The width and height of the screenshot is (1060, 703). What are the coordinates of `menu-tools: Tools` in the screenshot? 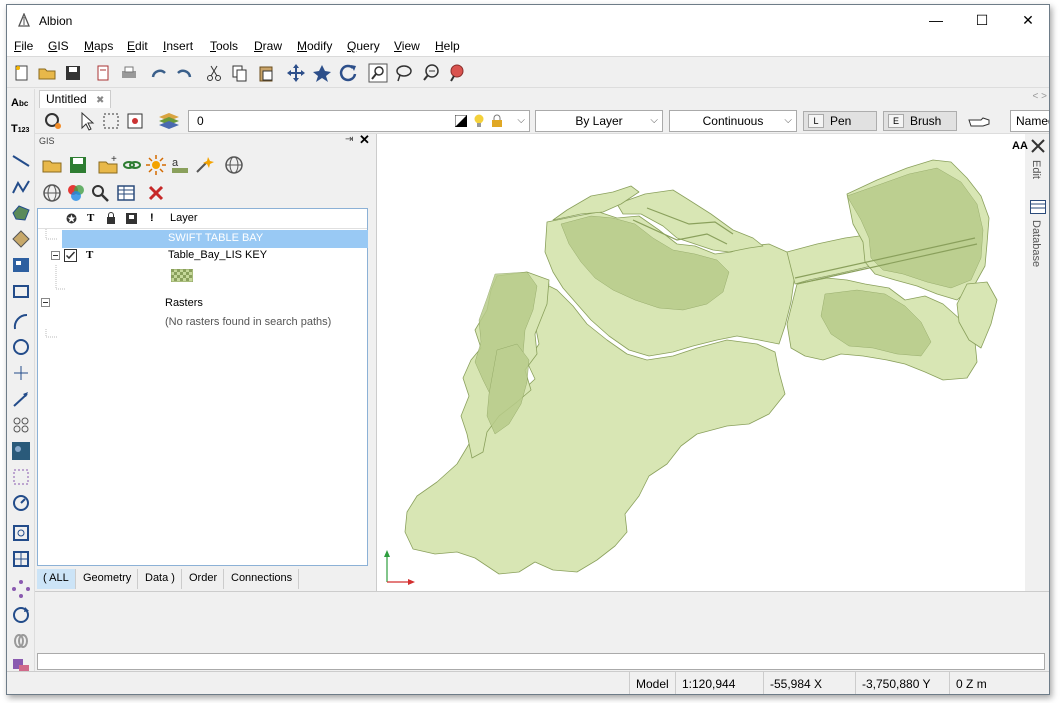 It's located at (224, 46).